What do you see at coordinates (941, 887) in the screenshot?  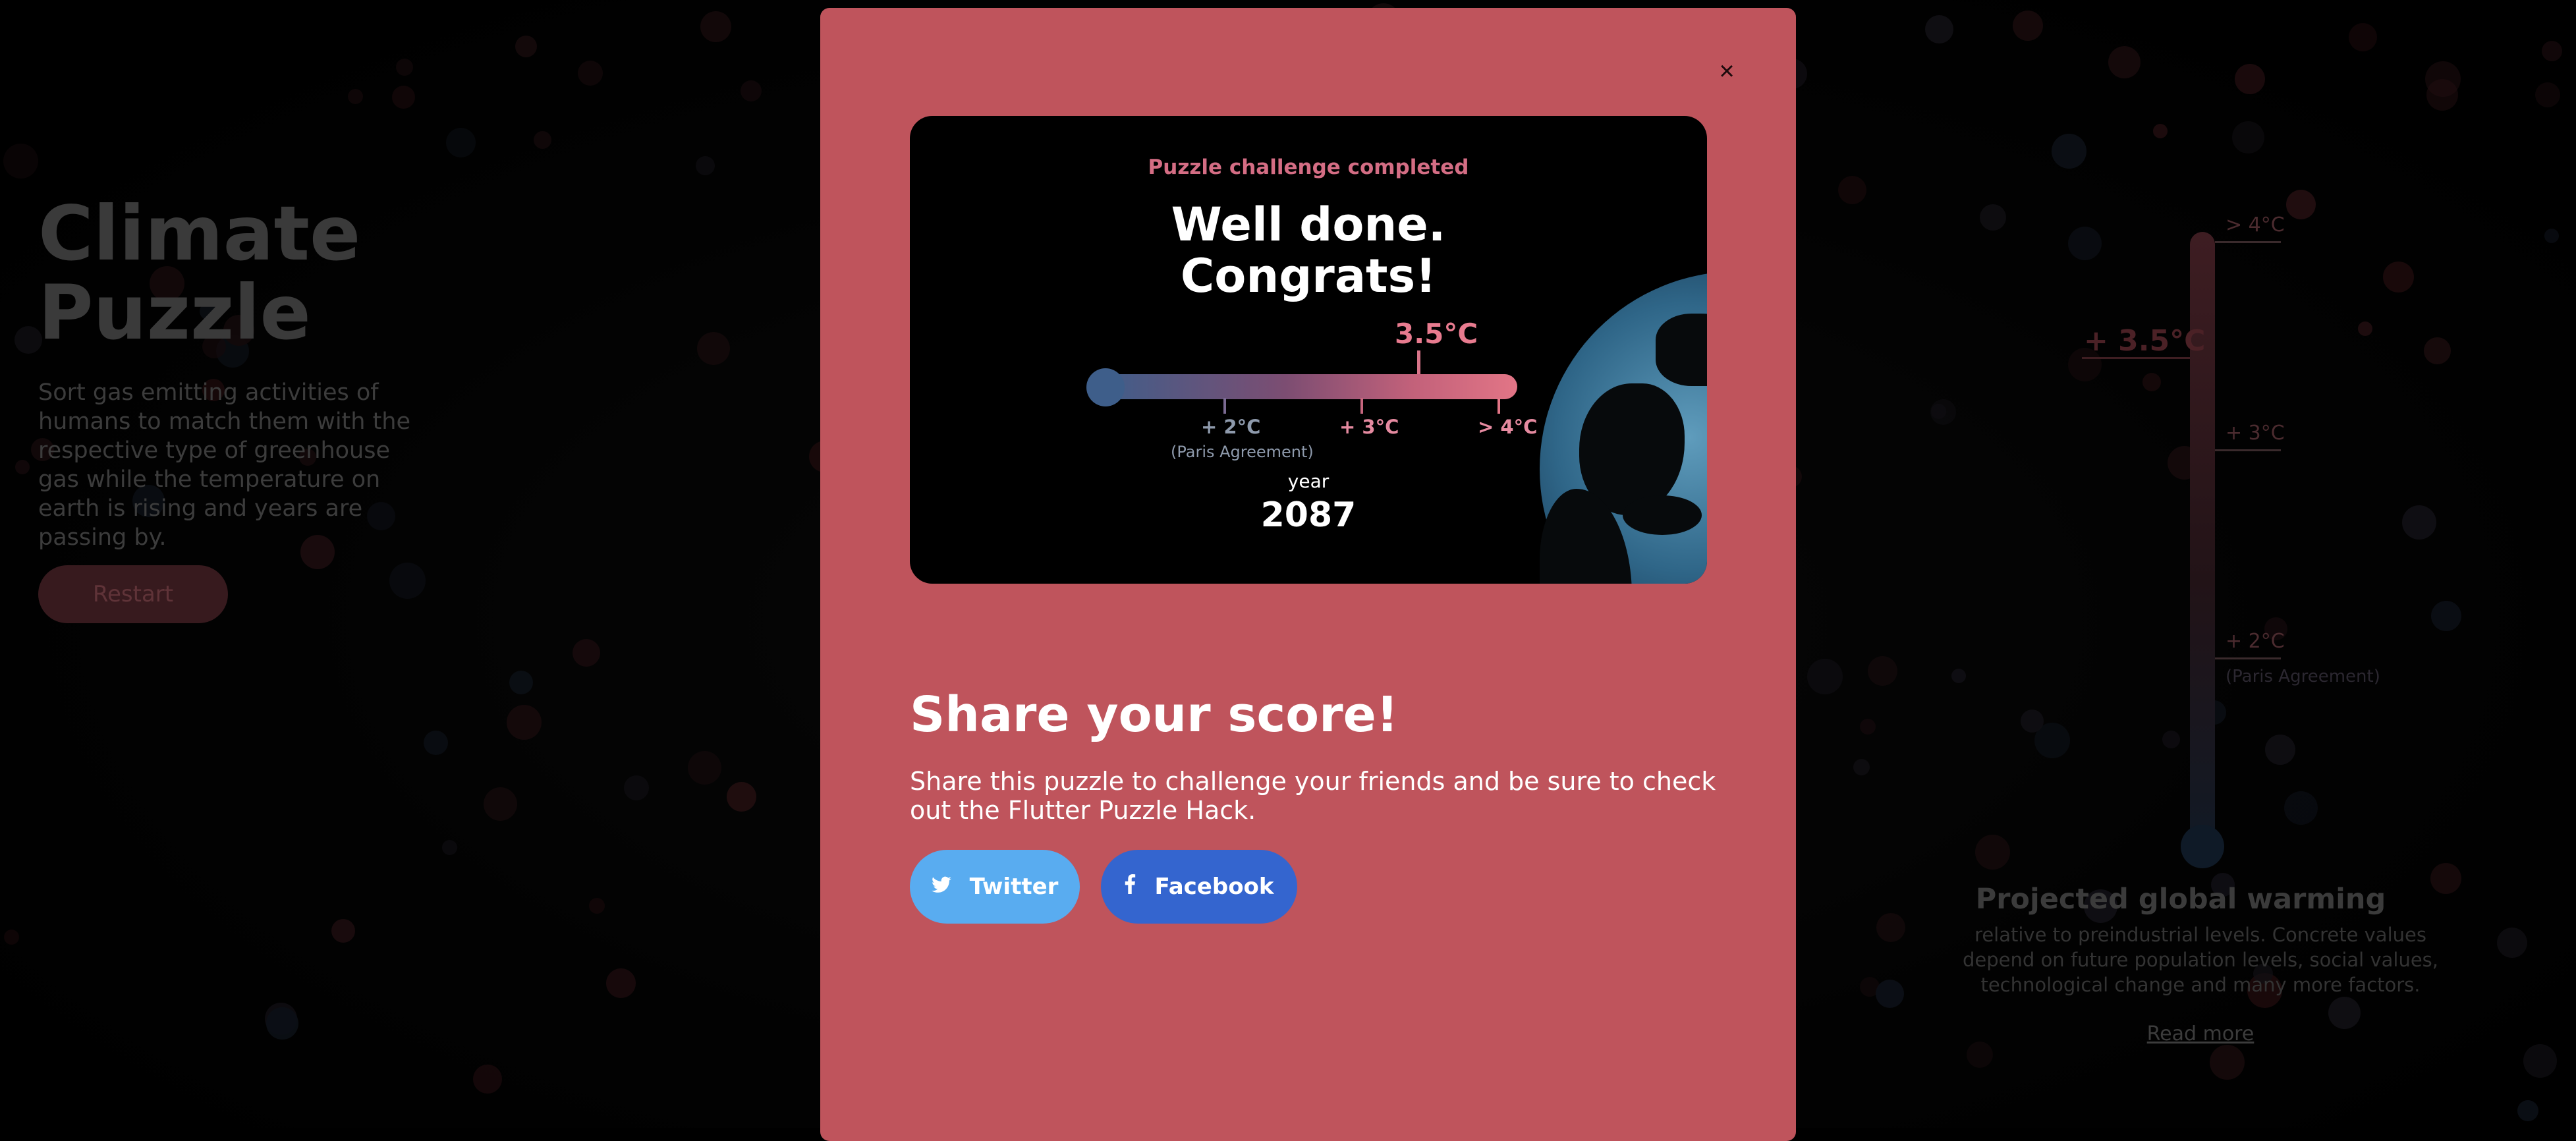 I see `twitter-icon` at bounding box center [941, 887].